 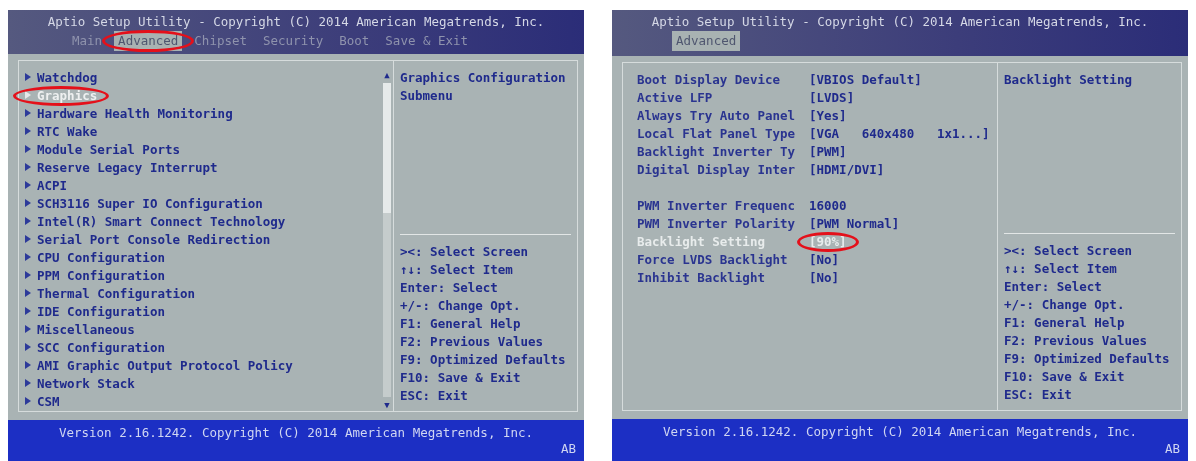 What do you see at coordinates (159, 366) in the screenshot?
I see `menu-item: AMI Graphic Output Protocol Policy` at bounding box center [159, 366].